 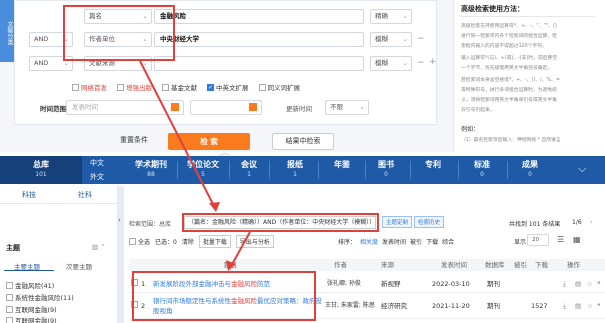 What do you see at coordinates (214, 207) in the screenshot?
I see `annotation-arrow-head` at bounding box center [214, 207].